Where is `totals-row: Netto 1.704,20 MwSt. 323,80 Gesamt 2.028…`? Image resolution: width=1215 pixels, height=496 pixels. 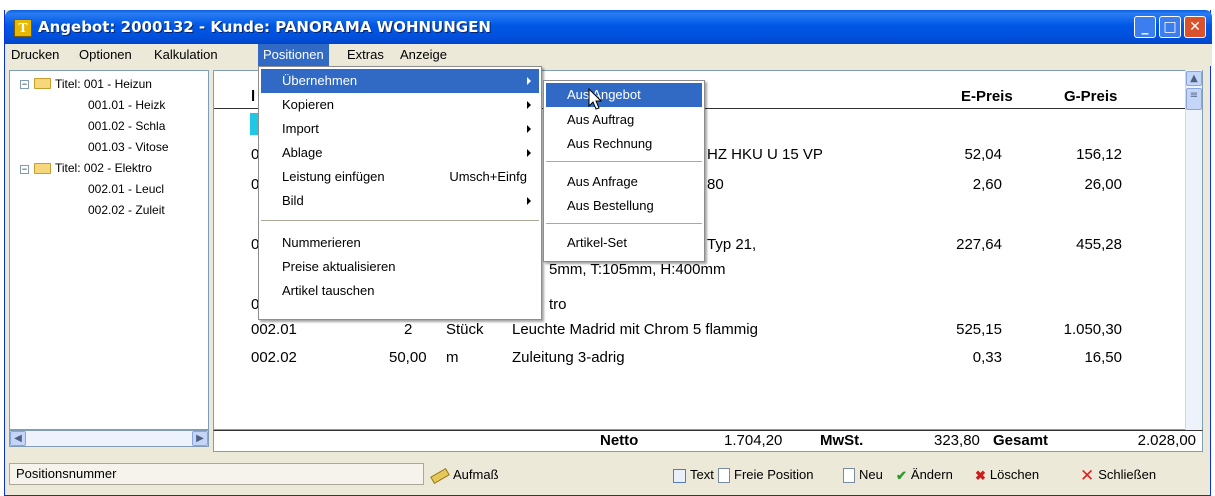
totals-row: Netto 1.704,20 MwSt. 323,80 Gesamt 2.028… is located at coordinates (708, 441).